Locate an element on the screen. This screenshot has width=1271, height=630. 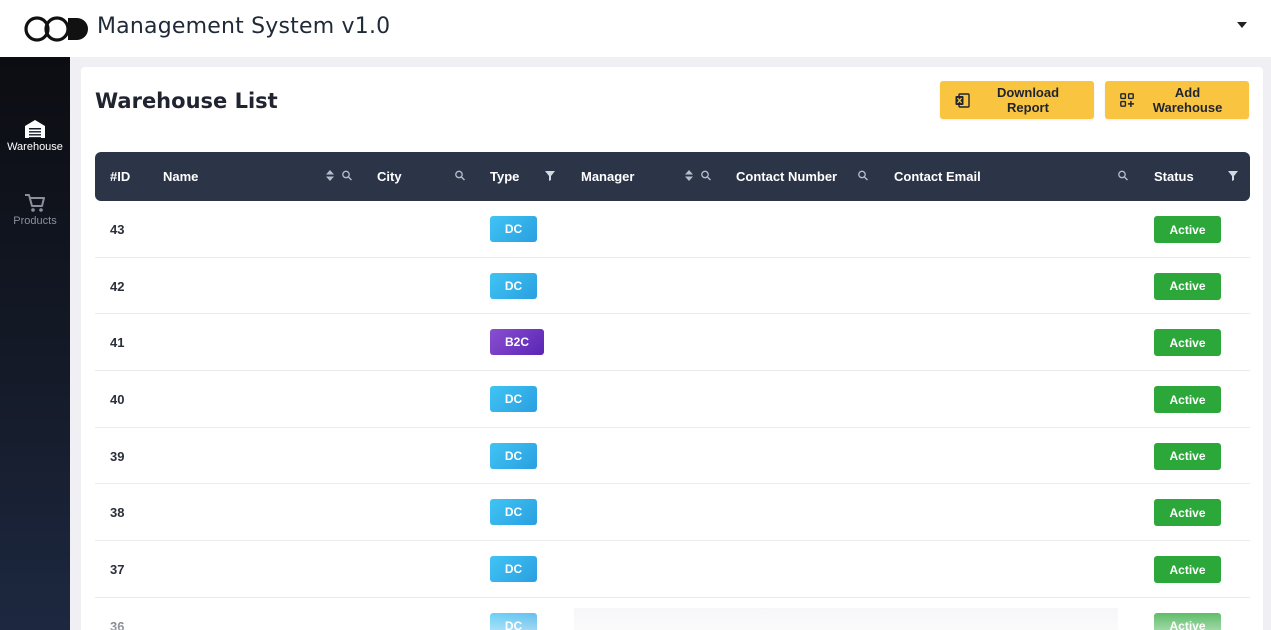
row-id: 43 is located at coordinates (117, 229).